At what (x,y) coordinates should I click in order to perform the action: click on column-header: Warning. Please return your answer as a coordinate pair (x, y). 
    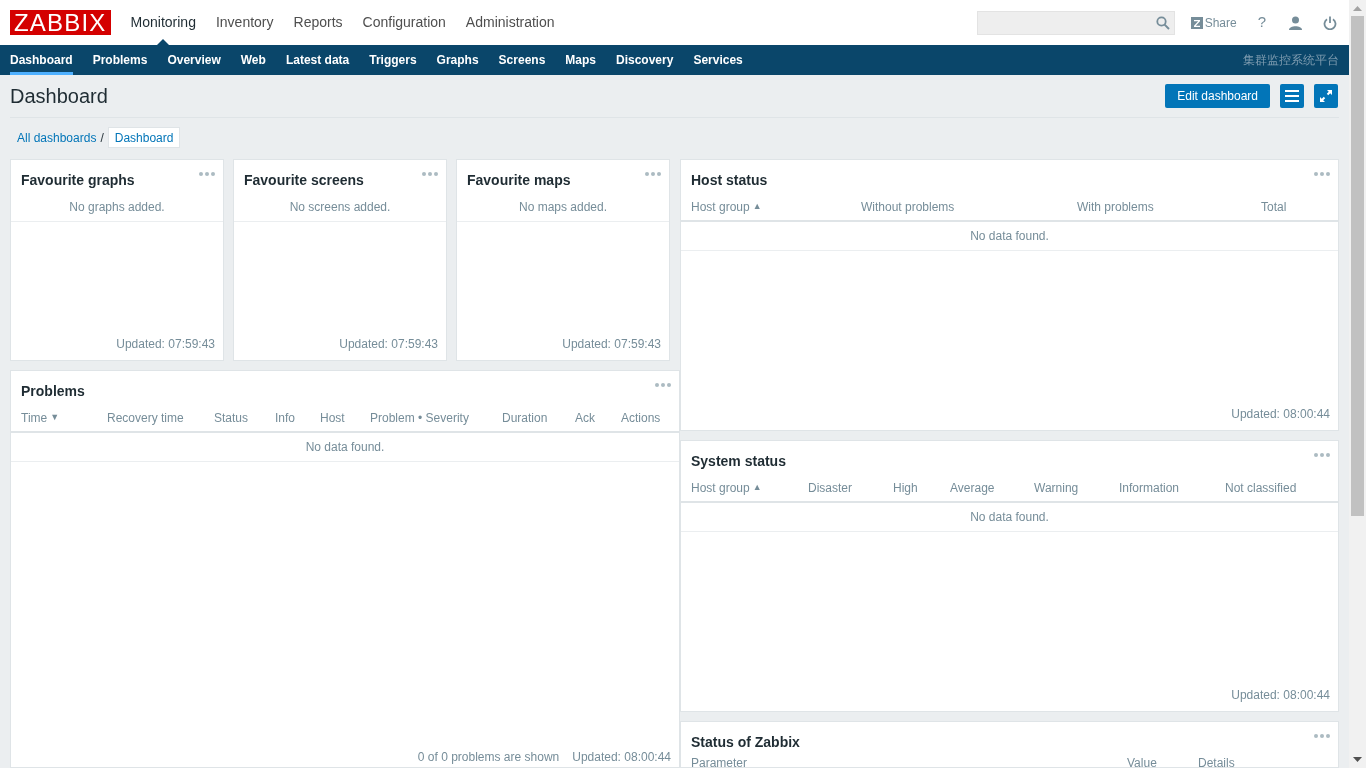
    Looking at the image, I should click on (1056, 487).